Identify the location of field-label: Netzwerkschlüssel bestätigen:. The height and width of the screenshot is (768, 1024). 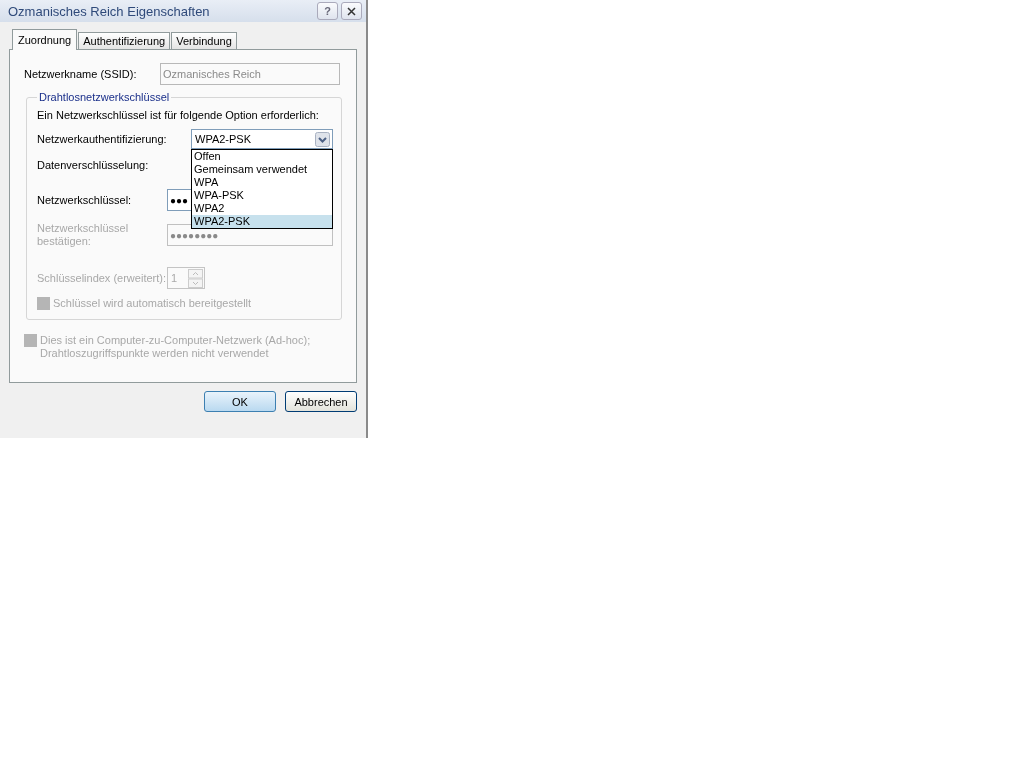
(83, 235).